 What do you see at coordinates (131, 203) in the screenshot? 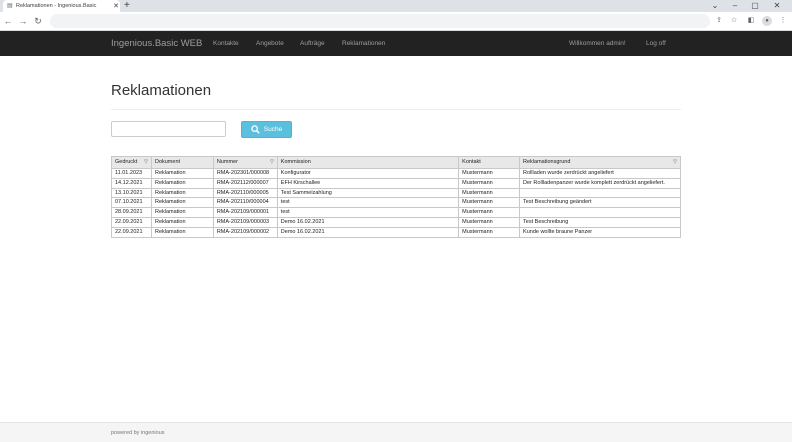
I see `cell-gedruckt: 07.10.2021` at bounding box center [131, 203].